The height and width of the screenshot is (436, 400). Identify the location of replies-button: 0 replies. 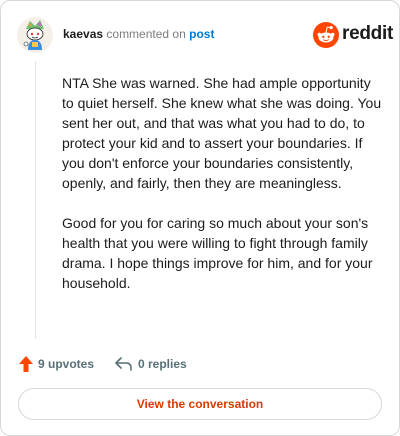
(151, 364).